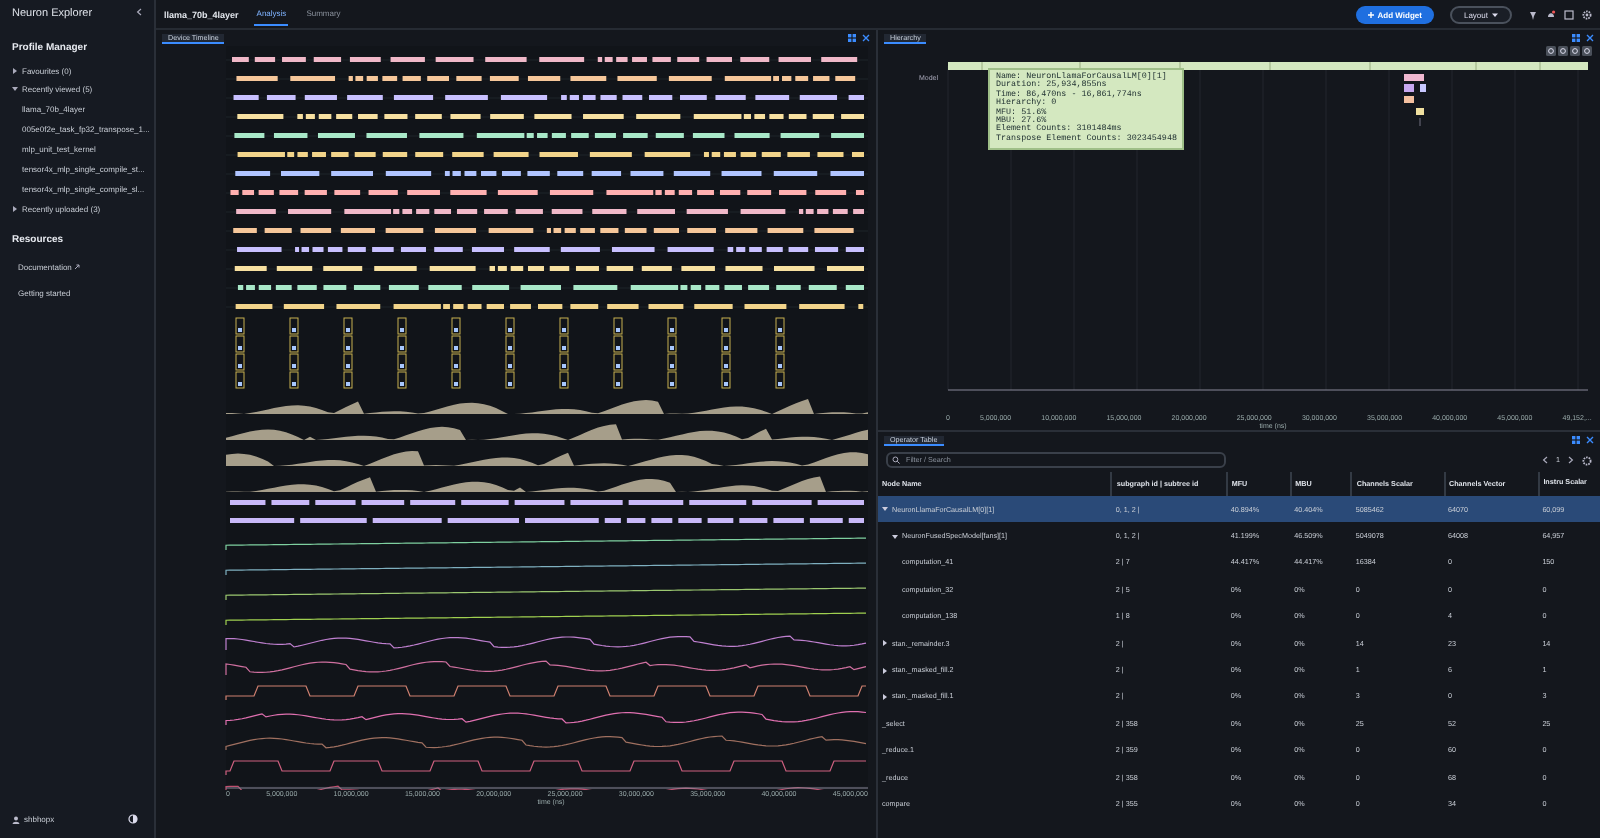  Describe the element at coordinates (1569, 14) in the screenshot. I see `fullscreen-icon` at that location.